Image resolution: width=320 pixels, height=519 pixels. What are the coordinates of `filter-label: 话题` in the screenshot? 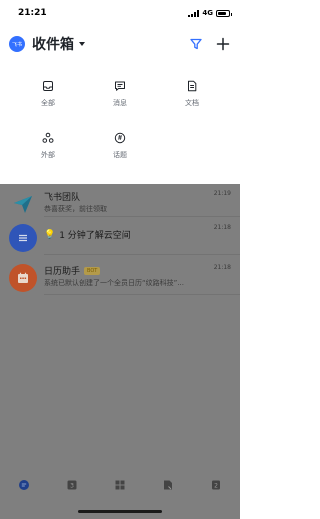 It's located at (120, 155).